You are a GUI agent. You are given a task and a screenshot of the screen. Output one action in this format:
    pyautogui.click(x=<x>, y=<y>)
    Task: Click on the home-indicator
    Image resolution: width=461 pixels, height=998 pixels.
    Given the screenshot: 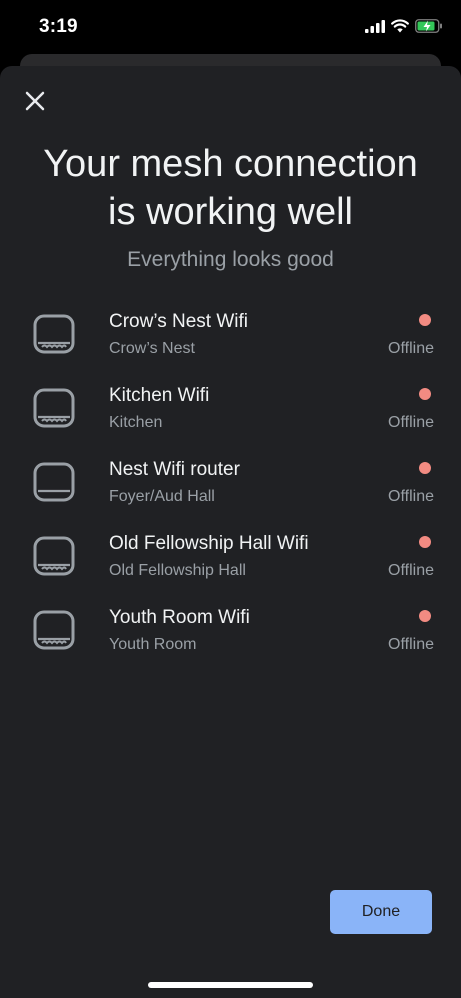 What is the action you would take?
    pyautogui.click(x=230, y=985)
    